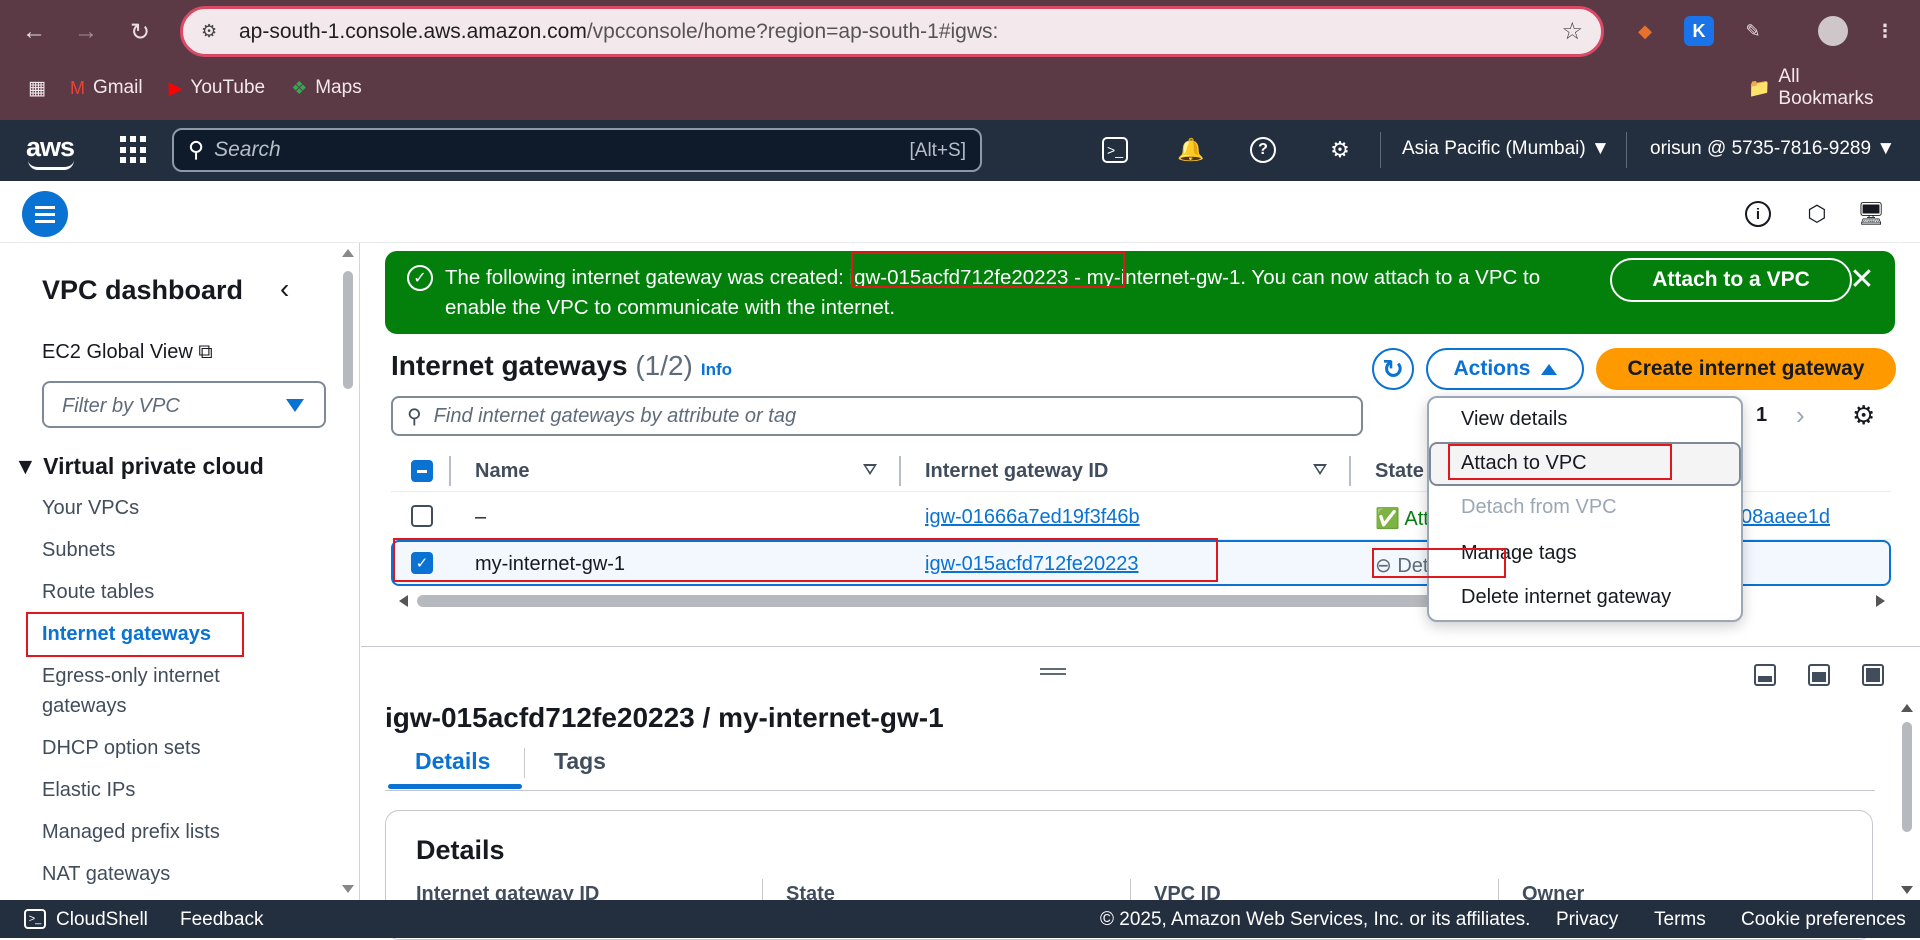 The image size is (1920, 940). Describe the element at coordinates (422, 516) in the screenshot. I see `row-checkbox` at that location.